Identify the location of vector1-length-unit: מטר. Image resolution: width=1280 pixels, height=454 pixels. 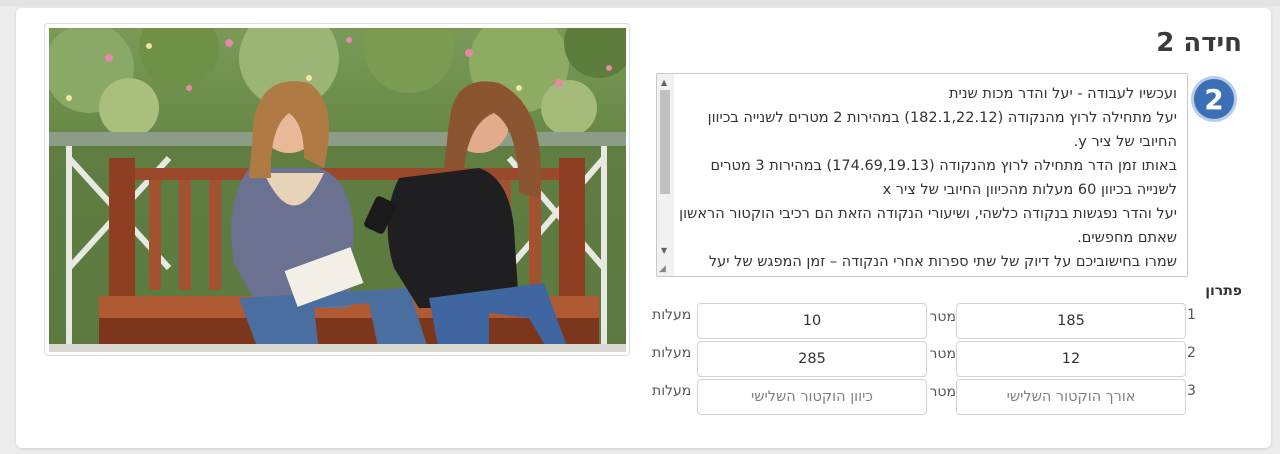
(943, 317).